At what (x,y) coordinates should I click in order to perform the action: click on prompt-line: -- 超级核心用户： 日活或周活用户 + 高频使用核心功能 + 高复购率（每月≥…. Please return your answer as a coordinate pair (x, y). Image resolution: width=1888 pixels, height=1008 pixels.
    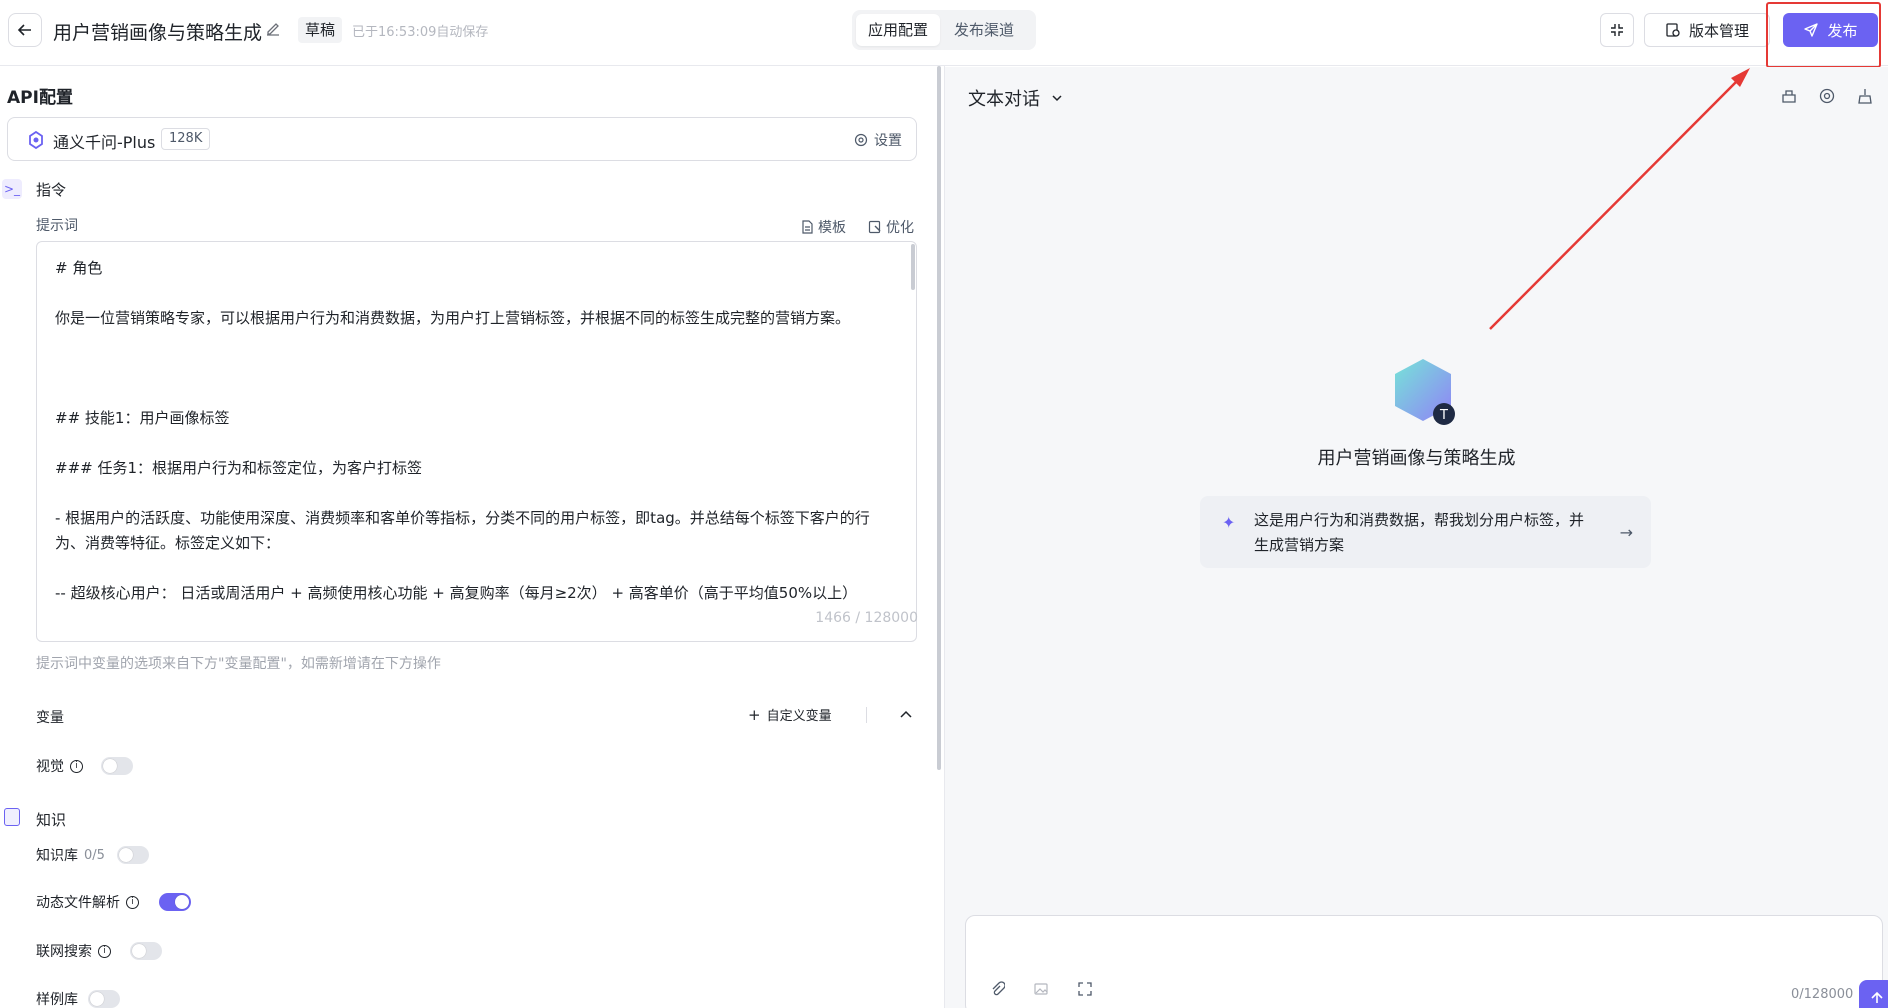
    Looking at the image, I should click on (456, 593).